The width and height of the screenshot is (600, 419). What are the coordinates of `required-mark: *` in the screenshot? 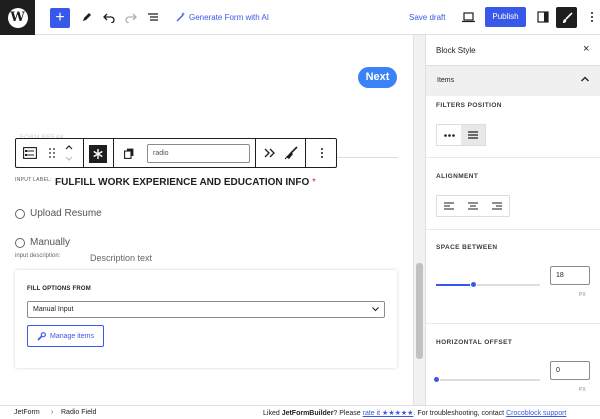 It's located at (314, 182).